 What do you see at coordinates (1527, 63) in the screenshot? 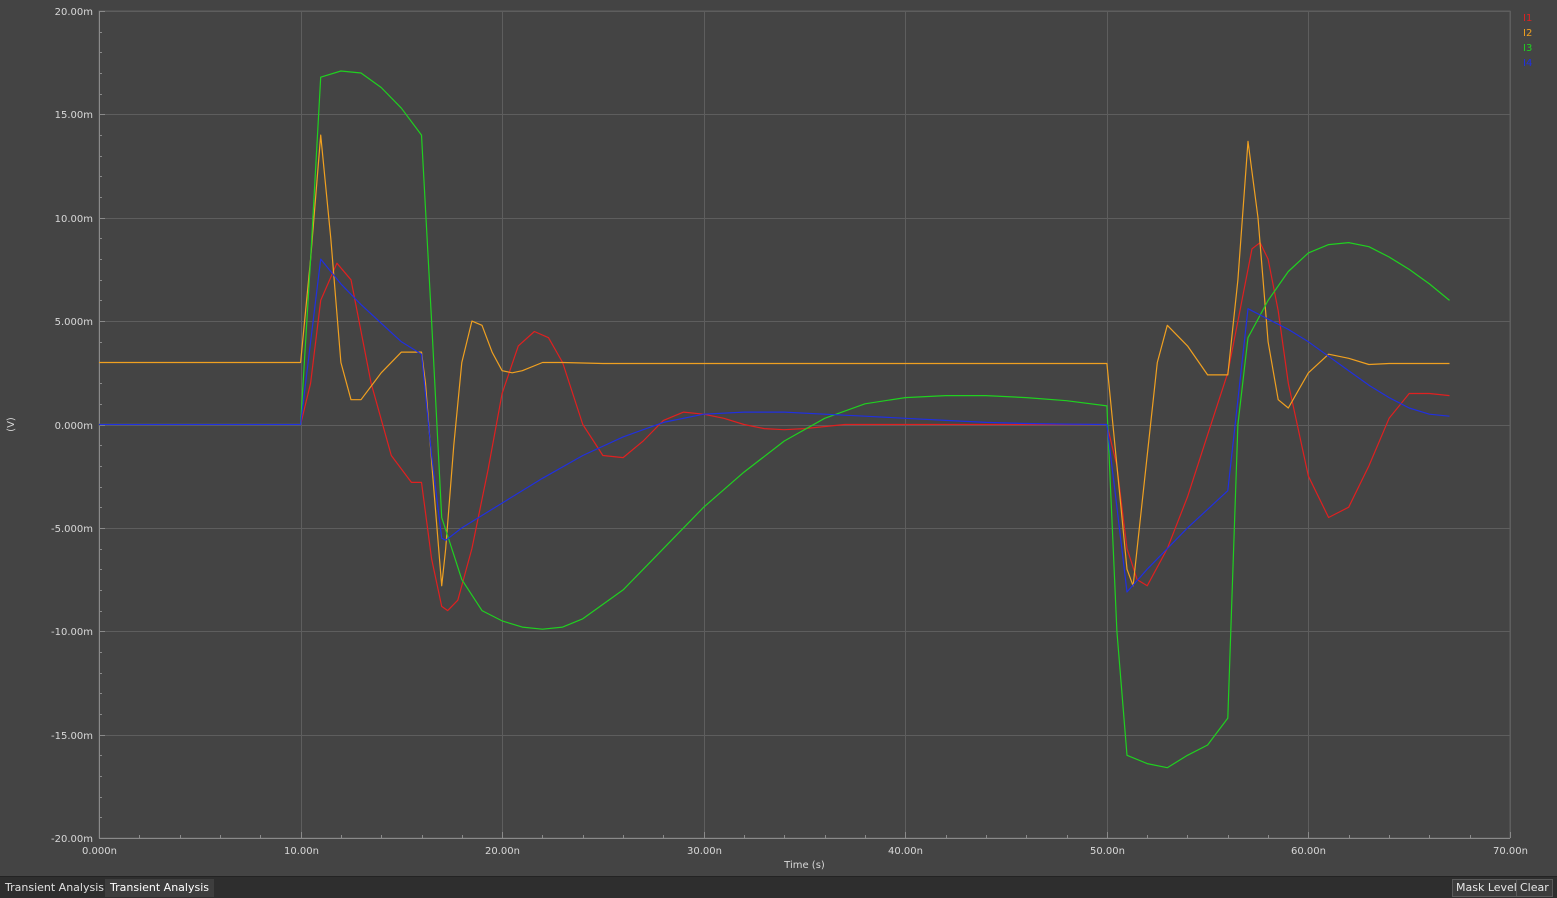
I see `legend-item-i4: I4` at bounding box center [1527, 63].